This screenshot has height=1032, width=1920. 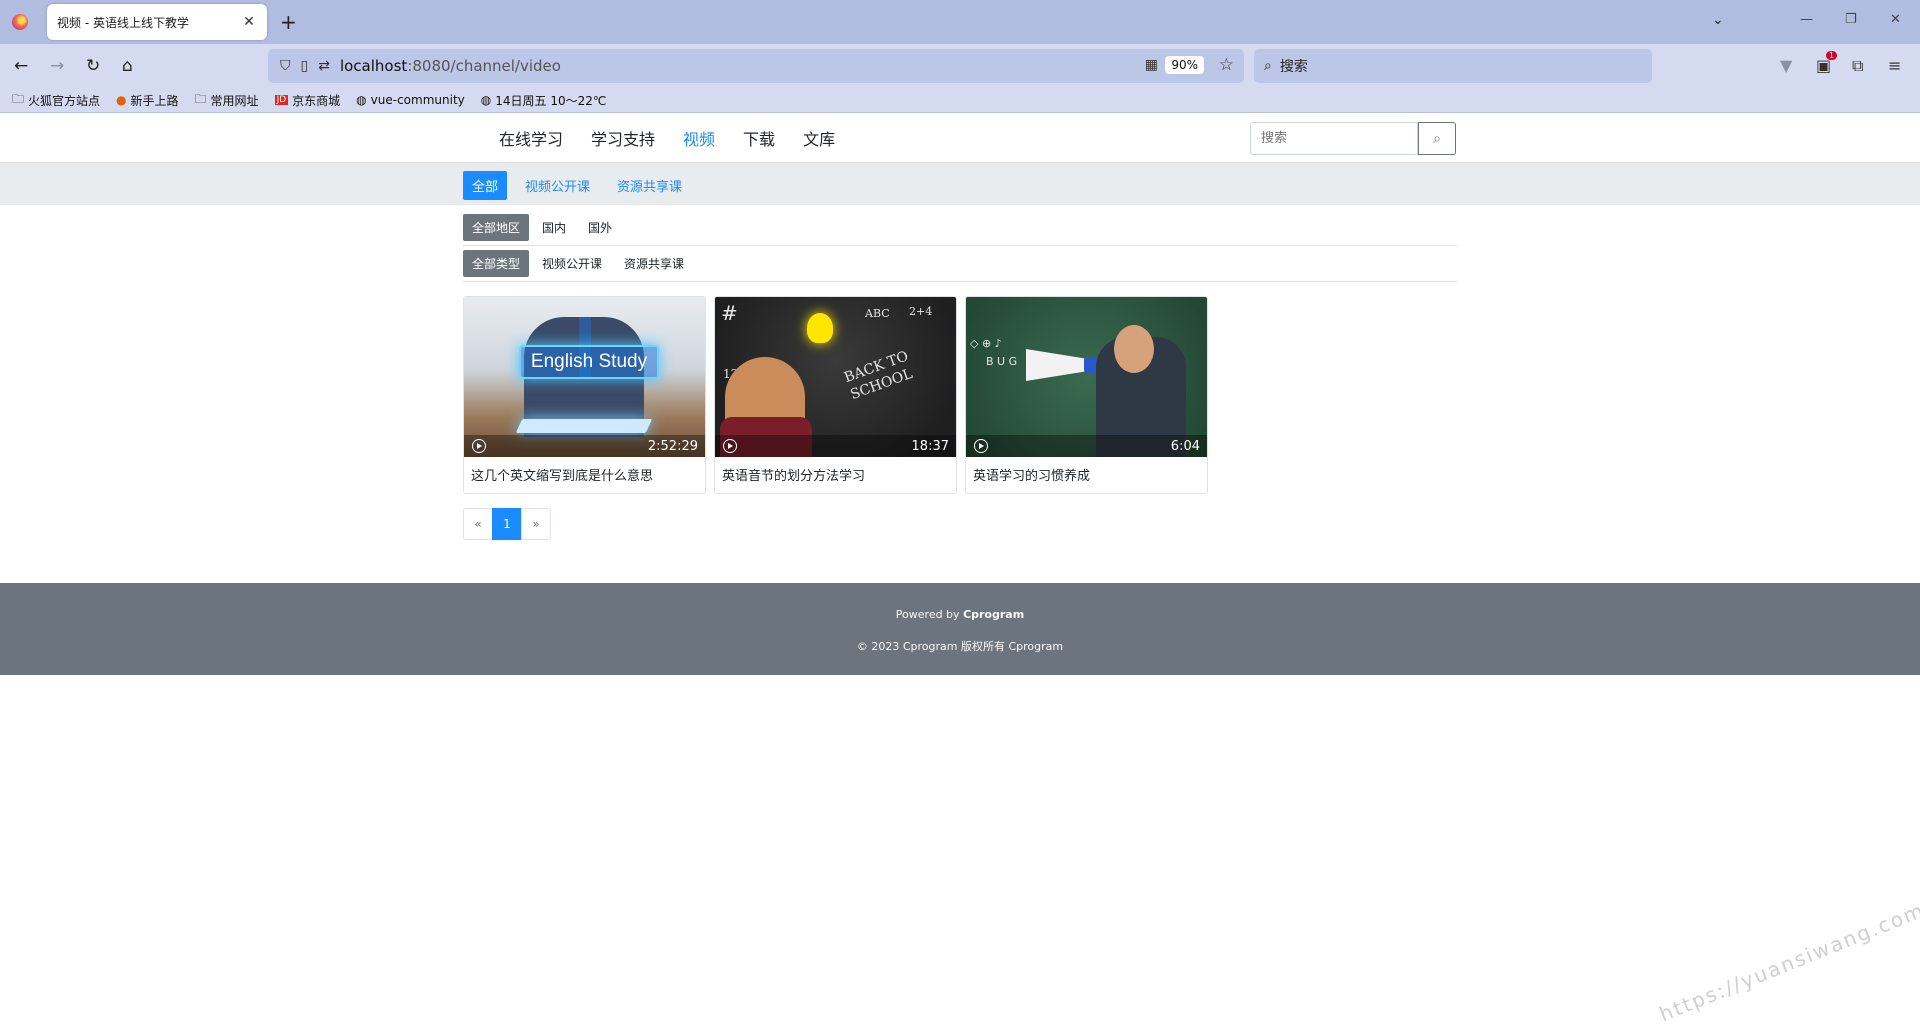 I want to click on close-window-icon: ✕, so click(x=1895, y=19).